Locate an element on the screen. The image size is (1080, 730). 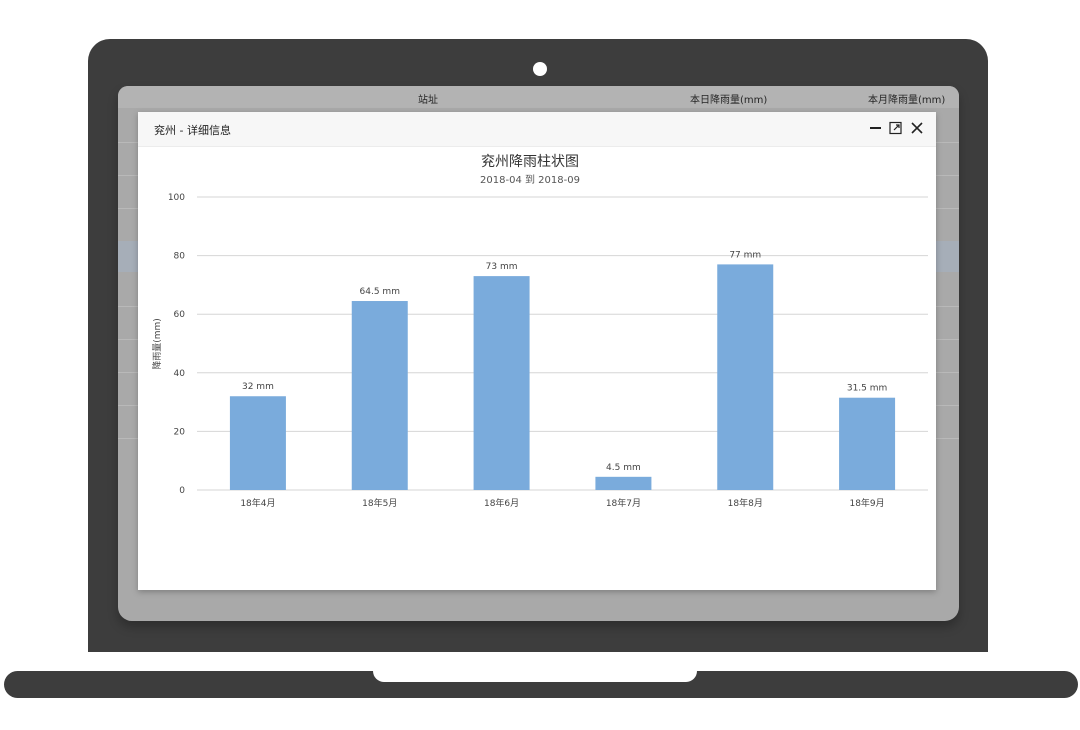
y-tick-label: 60 is located at coordinates (180, 315).